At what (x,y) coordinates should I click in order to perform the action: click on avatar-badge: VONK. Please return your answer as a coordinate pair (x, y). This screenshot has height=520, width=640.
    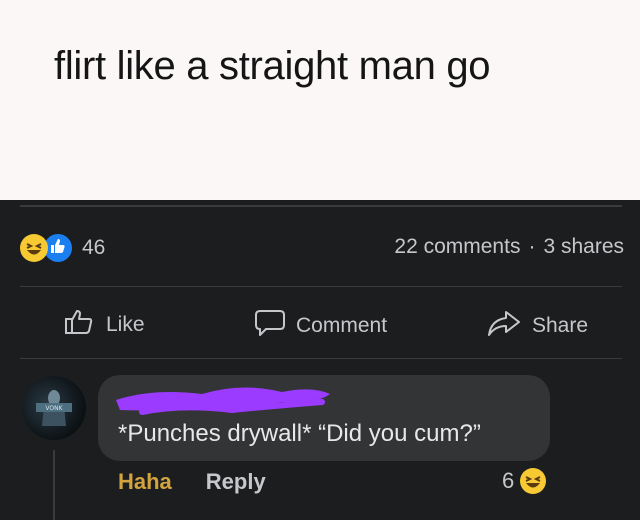
    Looking at the image, I should click on (54, 408).